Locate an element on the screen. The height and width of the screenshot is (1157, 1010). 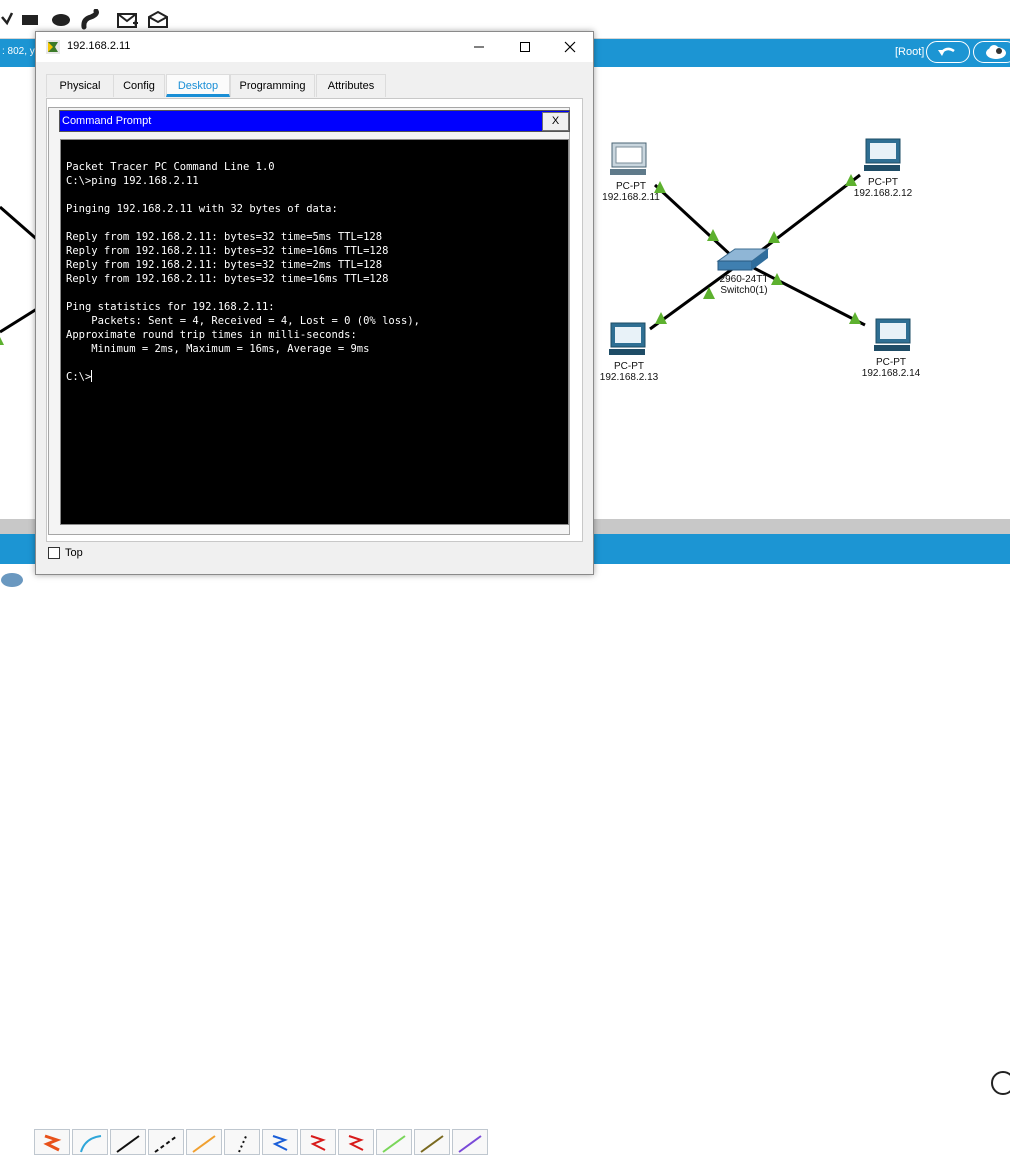
phone-cable-icon is located at coordinates (242, 1142).